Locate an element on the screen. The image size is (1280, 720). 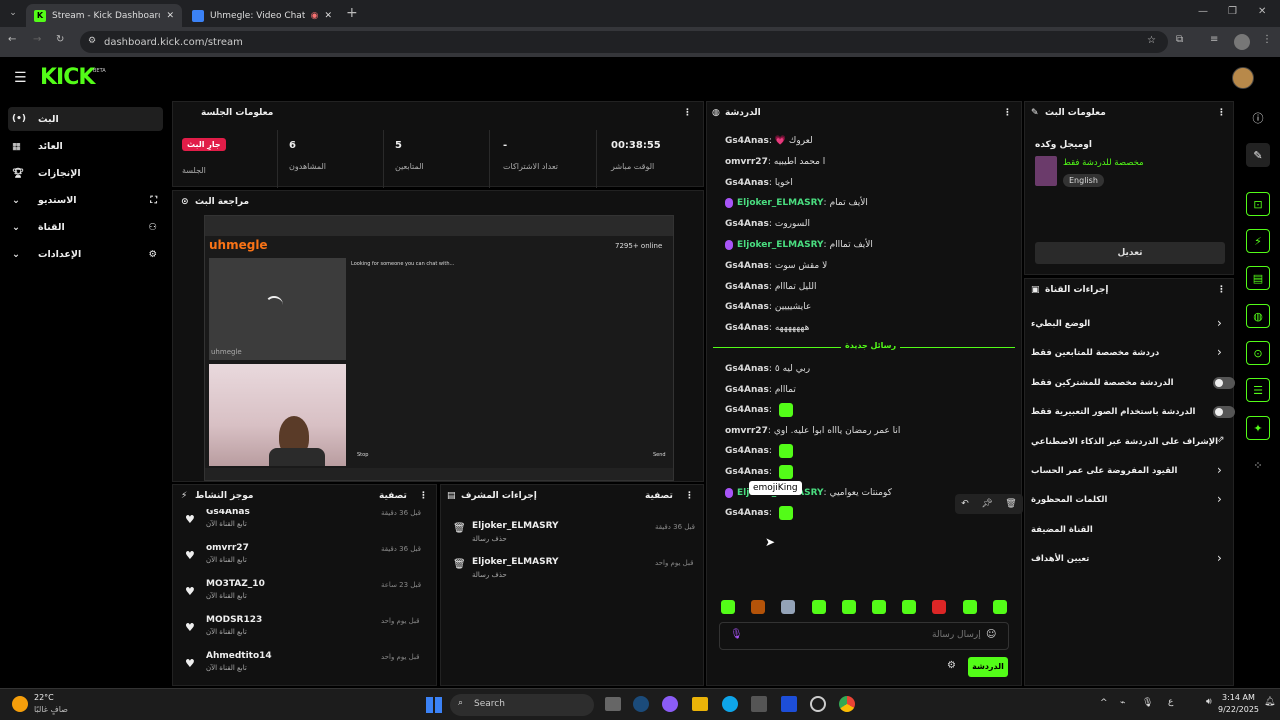
file-explorer-icon is located at coordinates (700, 704).